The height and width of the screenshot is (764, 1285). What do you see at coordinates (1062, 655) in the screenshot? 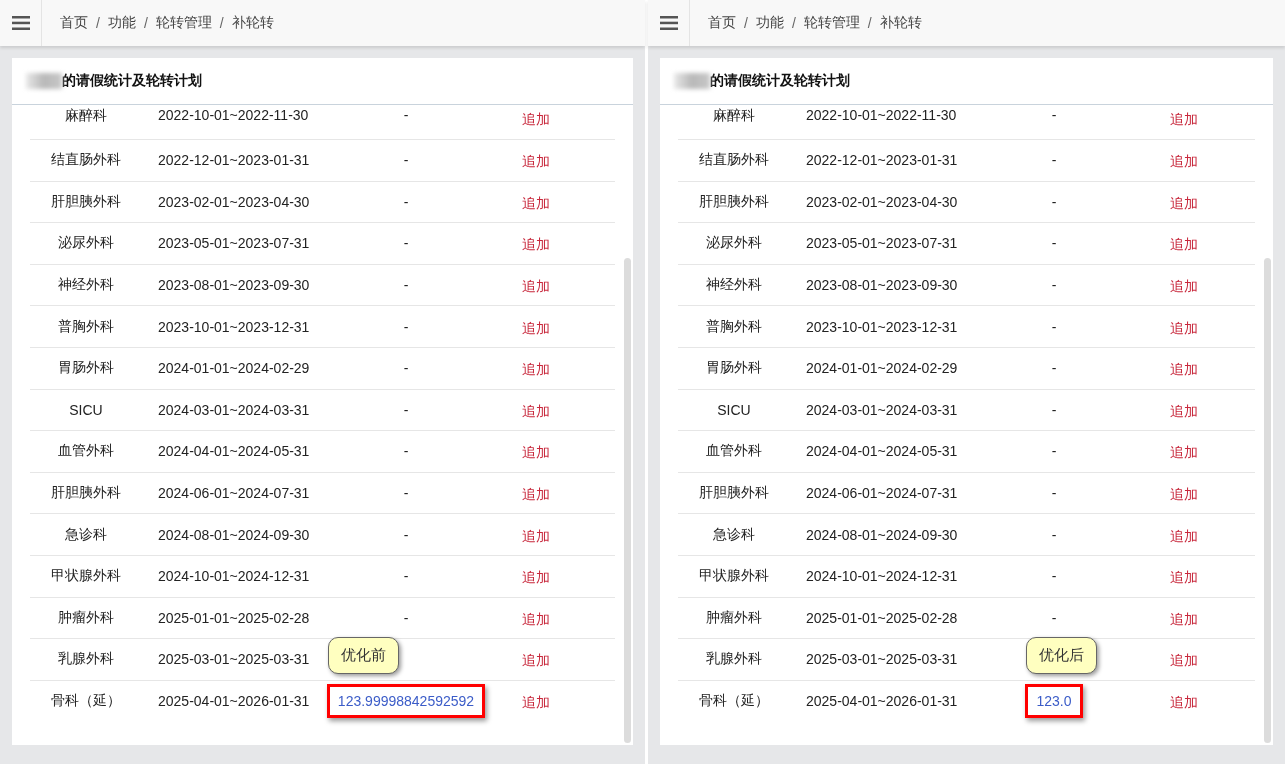
I see `callout-label: 优化后` at bounding box center [1062, 655].